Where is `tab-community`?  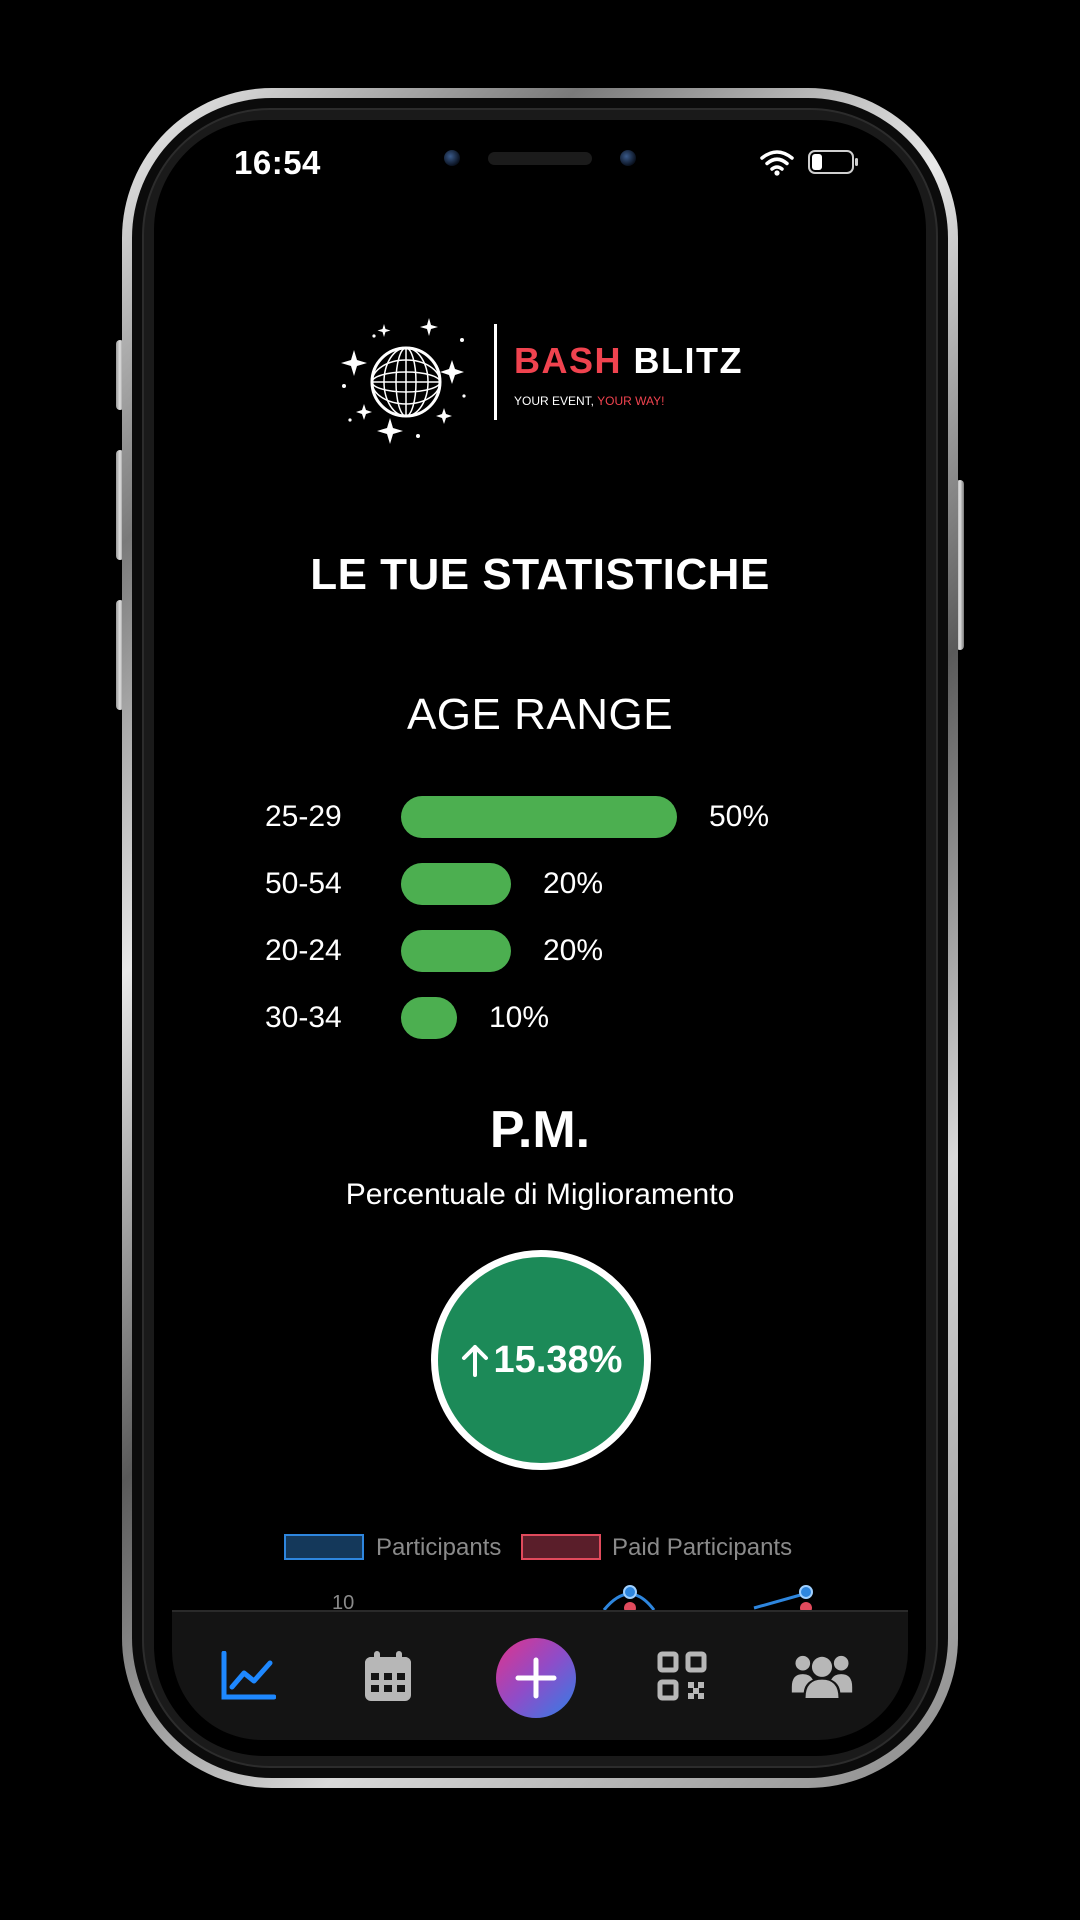
tab-community is located at coordinates (822, 1676).